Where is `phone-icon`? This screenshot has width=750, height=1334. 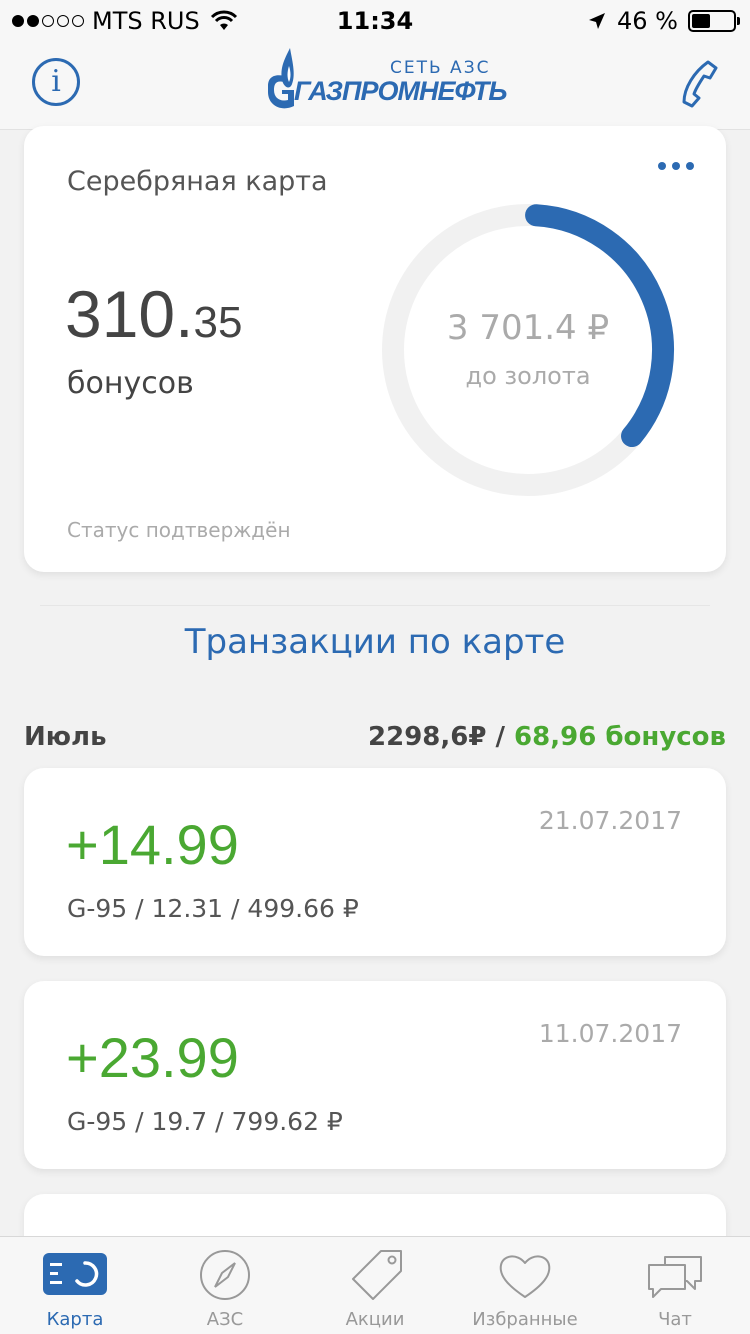
phone-icon is located at coordinates (700, 84).